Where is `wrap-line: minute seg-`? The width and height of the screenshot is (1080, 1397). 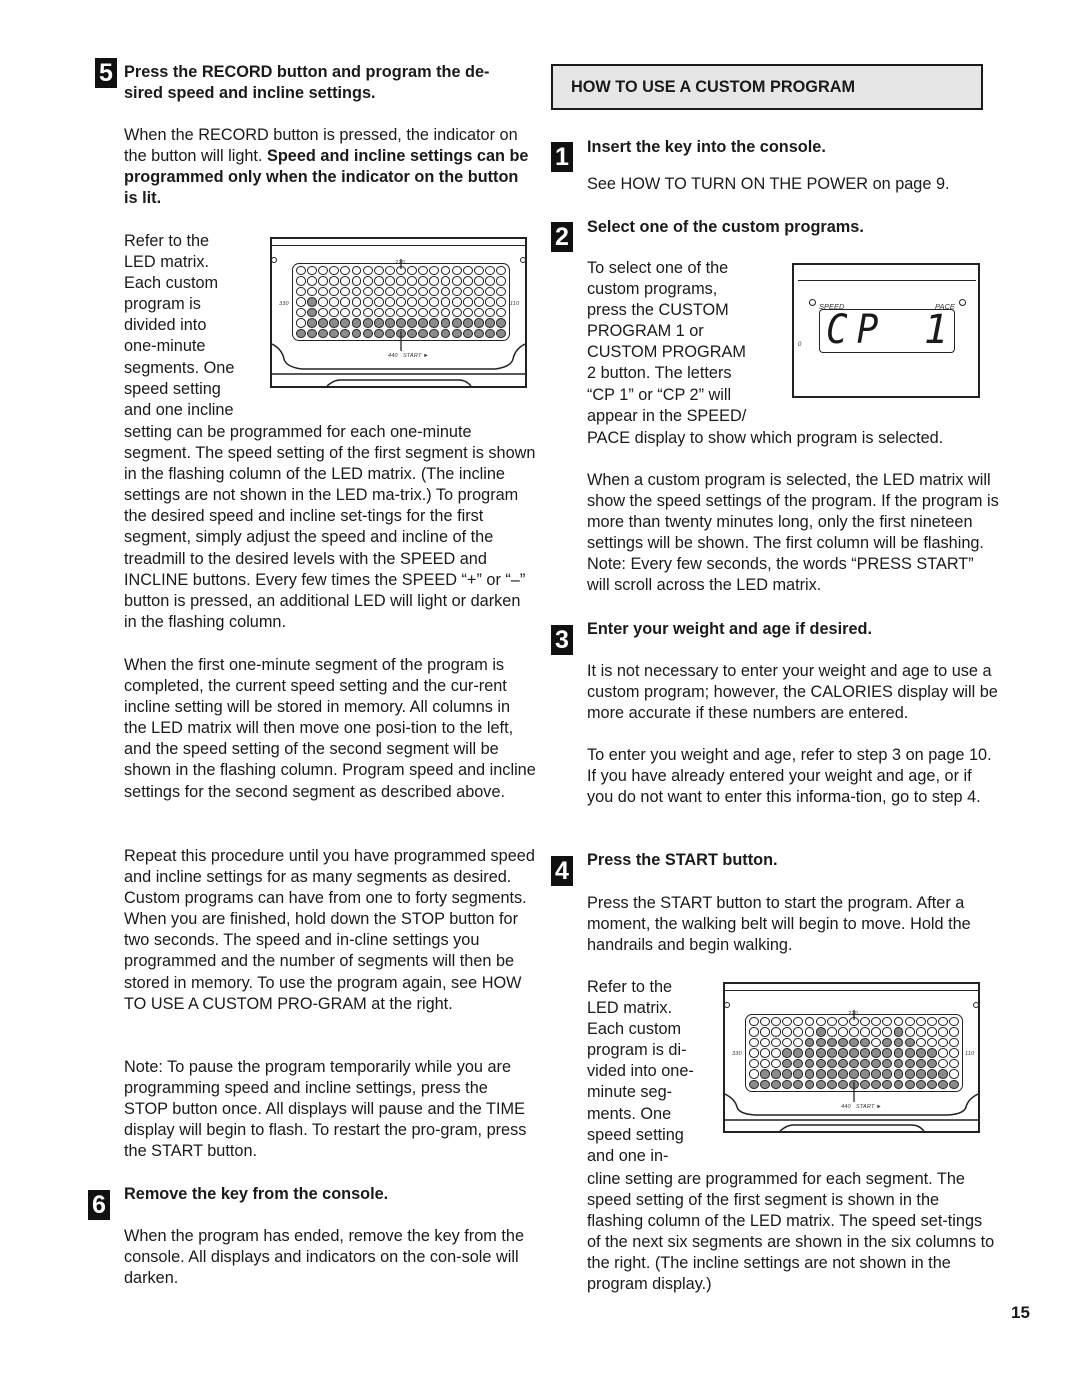
wrap-line: minute seg- is located at coordinates (630, 1092).